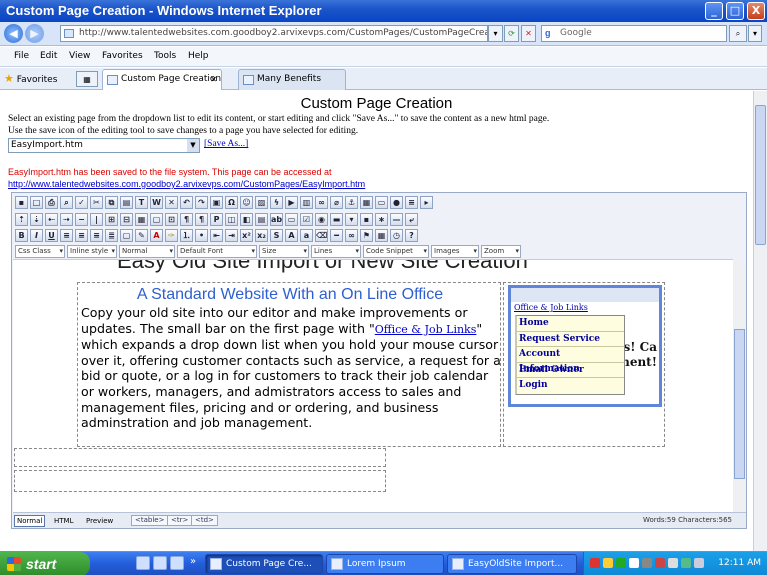 This screenshot has height=575, width=767. What do you see at coordinates (714, 11) in the screenshot?
I see `minimize-button: _` at bounding box center [714, 11].